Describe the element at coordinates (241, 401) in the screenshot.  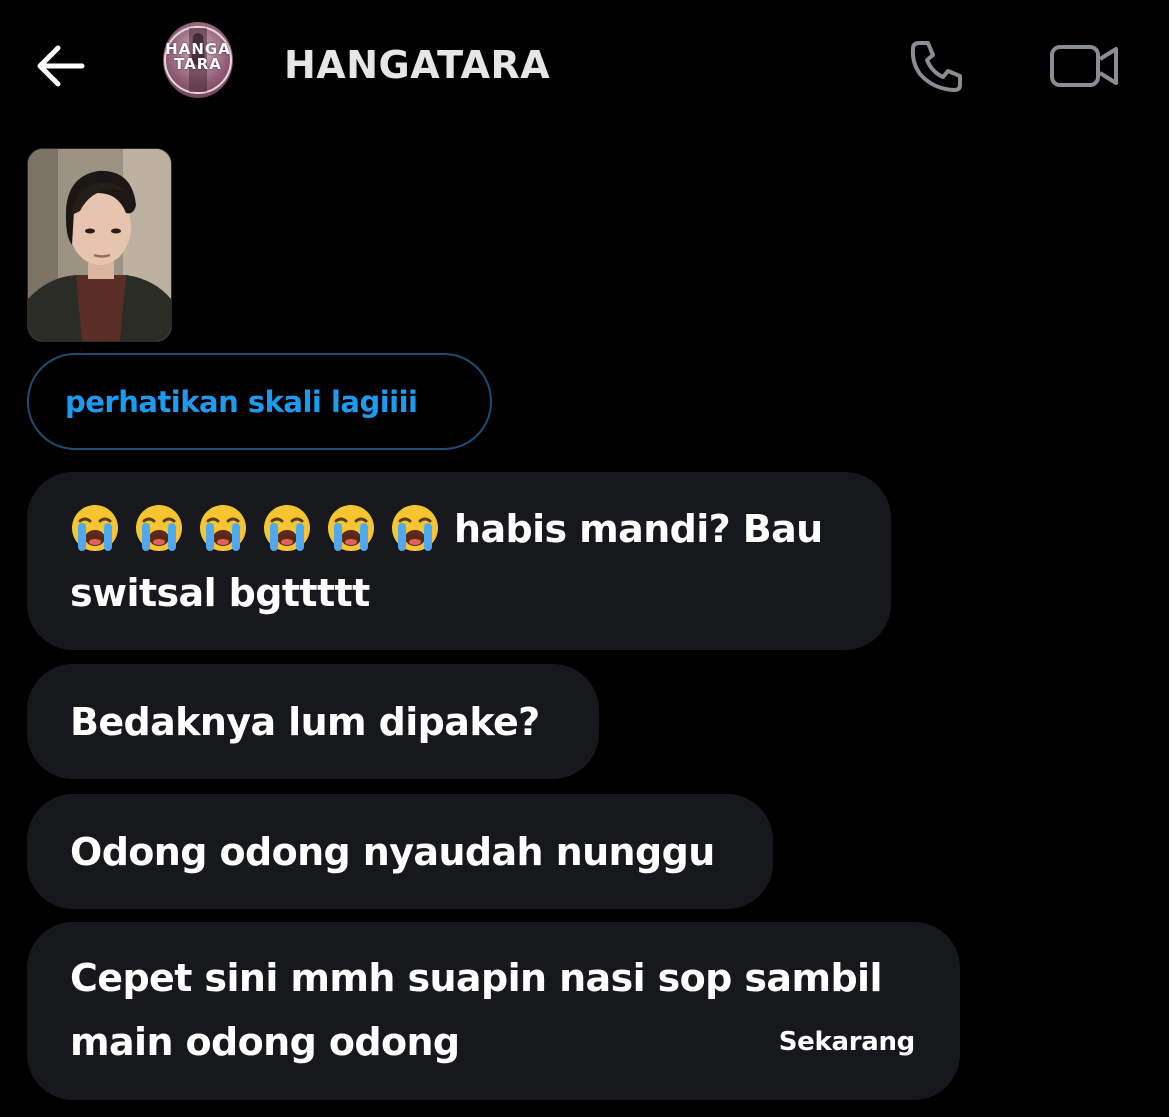
I see `quick-reply-text: perhatikan skali lagiiii` at that location.